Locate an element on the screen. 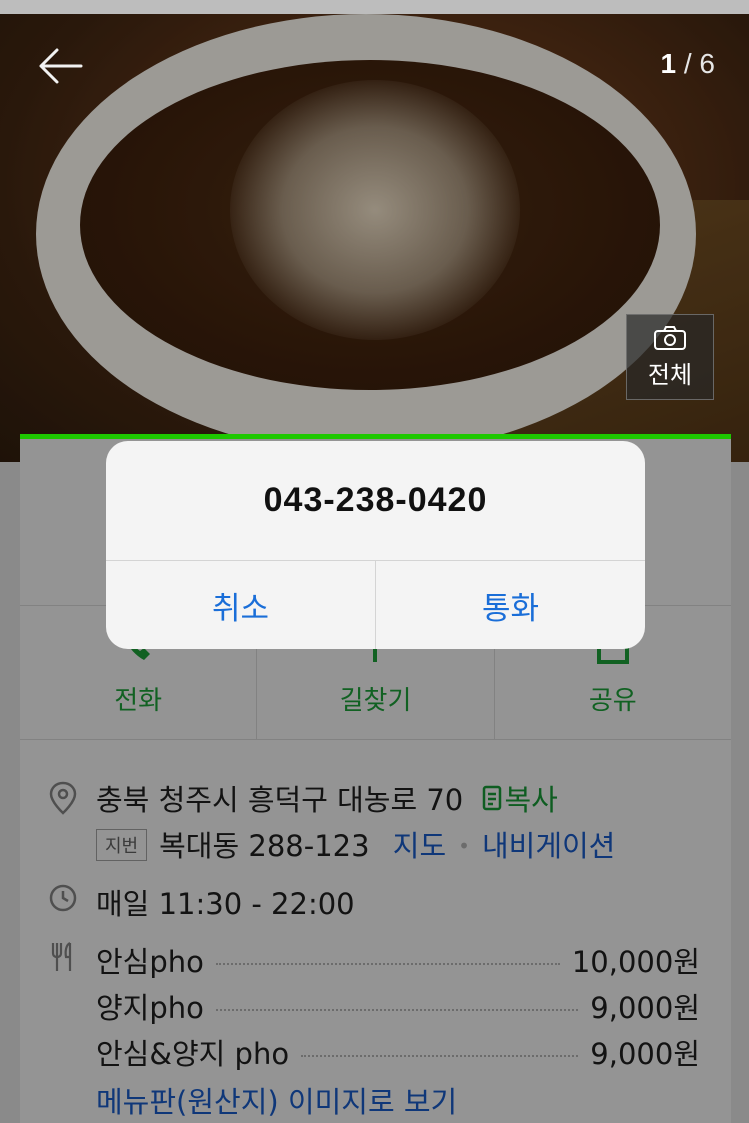 The width and height of the screenshot is (749, 1123). back-button is located at coordinates (60, 66).